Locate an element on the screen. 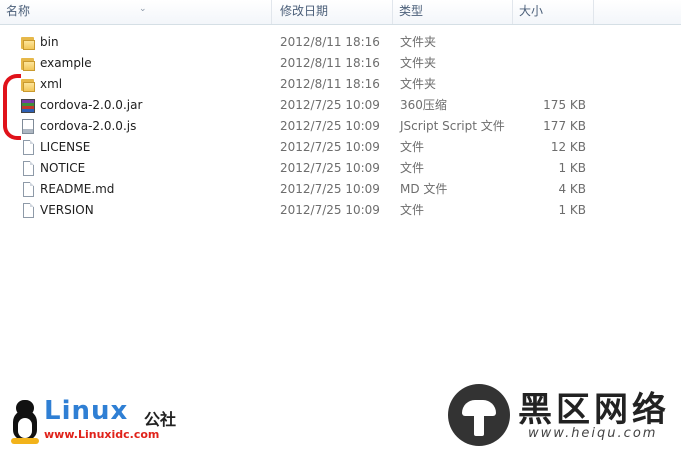 The width and height of the screenshot is (681, 450). file-size: 175 KB is located at coordinates (564, 105).